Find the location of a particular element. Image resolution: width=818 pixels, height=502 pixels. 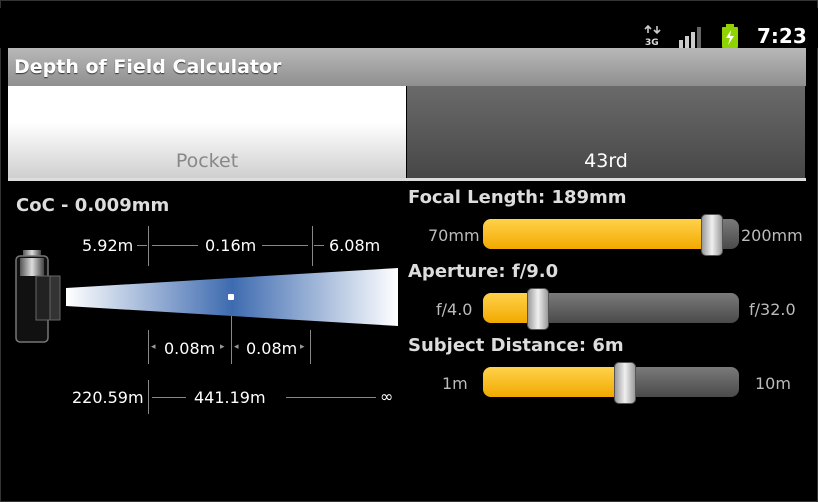

distance-max-label: 10m is located at coordinates (773, 383).